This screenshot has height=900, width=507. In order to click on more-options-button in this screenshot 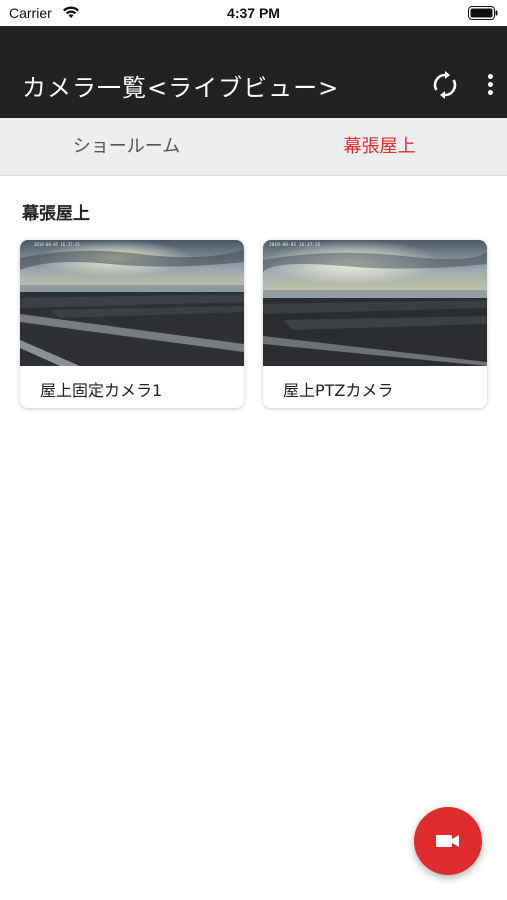, I will do `click(490, 85)`.